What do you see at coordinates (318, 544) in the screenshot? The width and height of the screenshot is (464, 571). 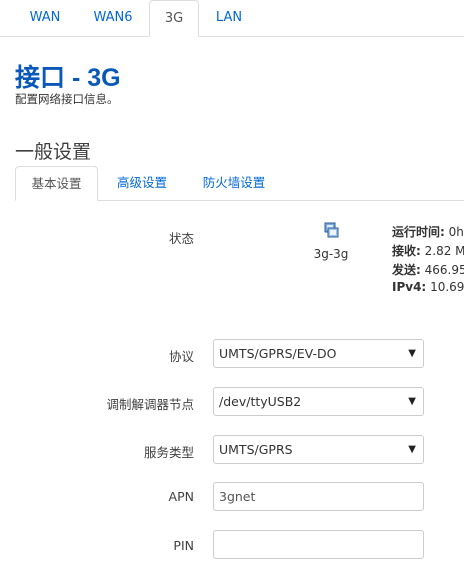 I see `pin-input` at bounding box center [318, 544].